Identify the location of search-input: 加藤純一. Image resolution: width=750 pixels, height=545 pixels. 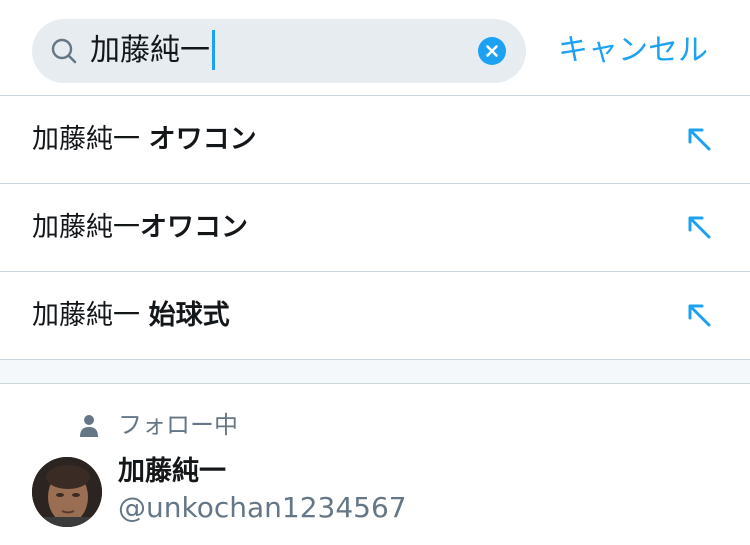
(152, 51).